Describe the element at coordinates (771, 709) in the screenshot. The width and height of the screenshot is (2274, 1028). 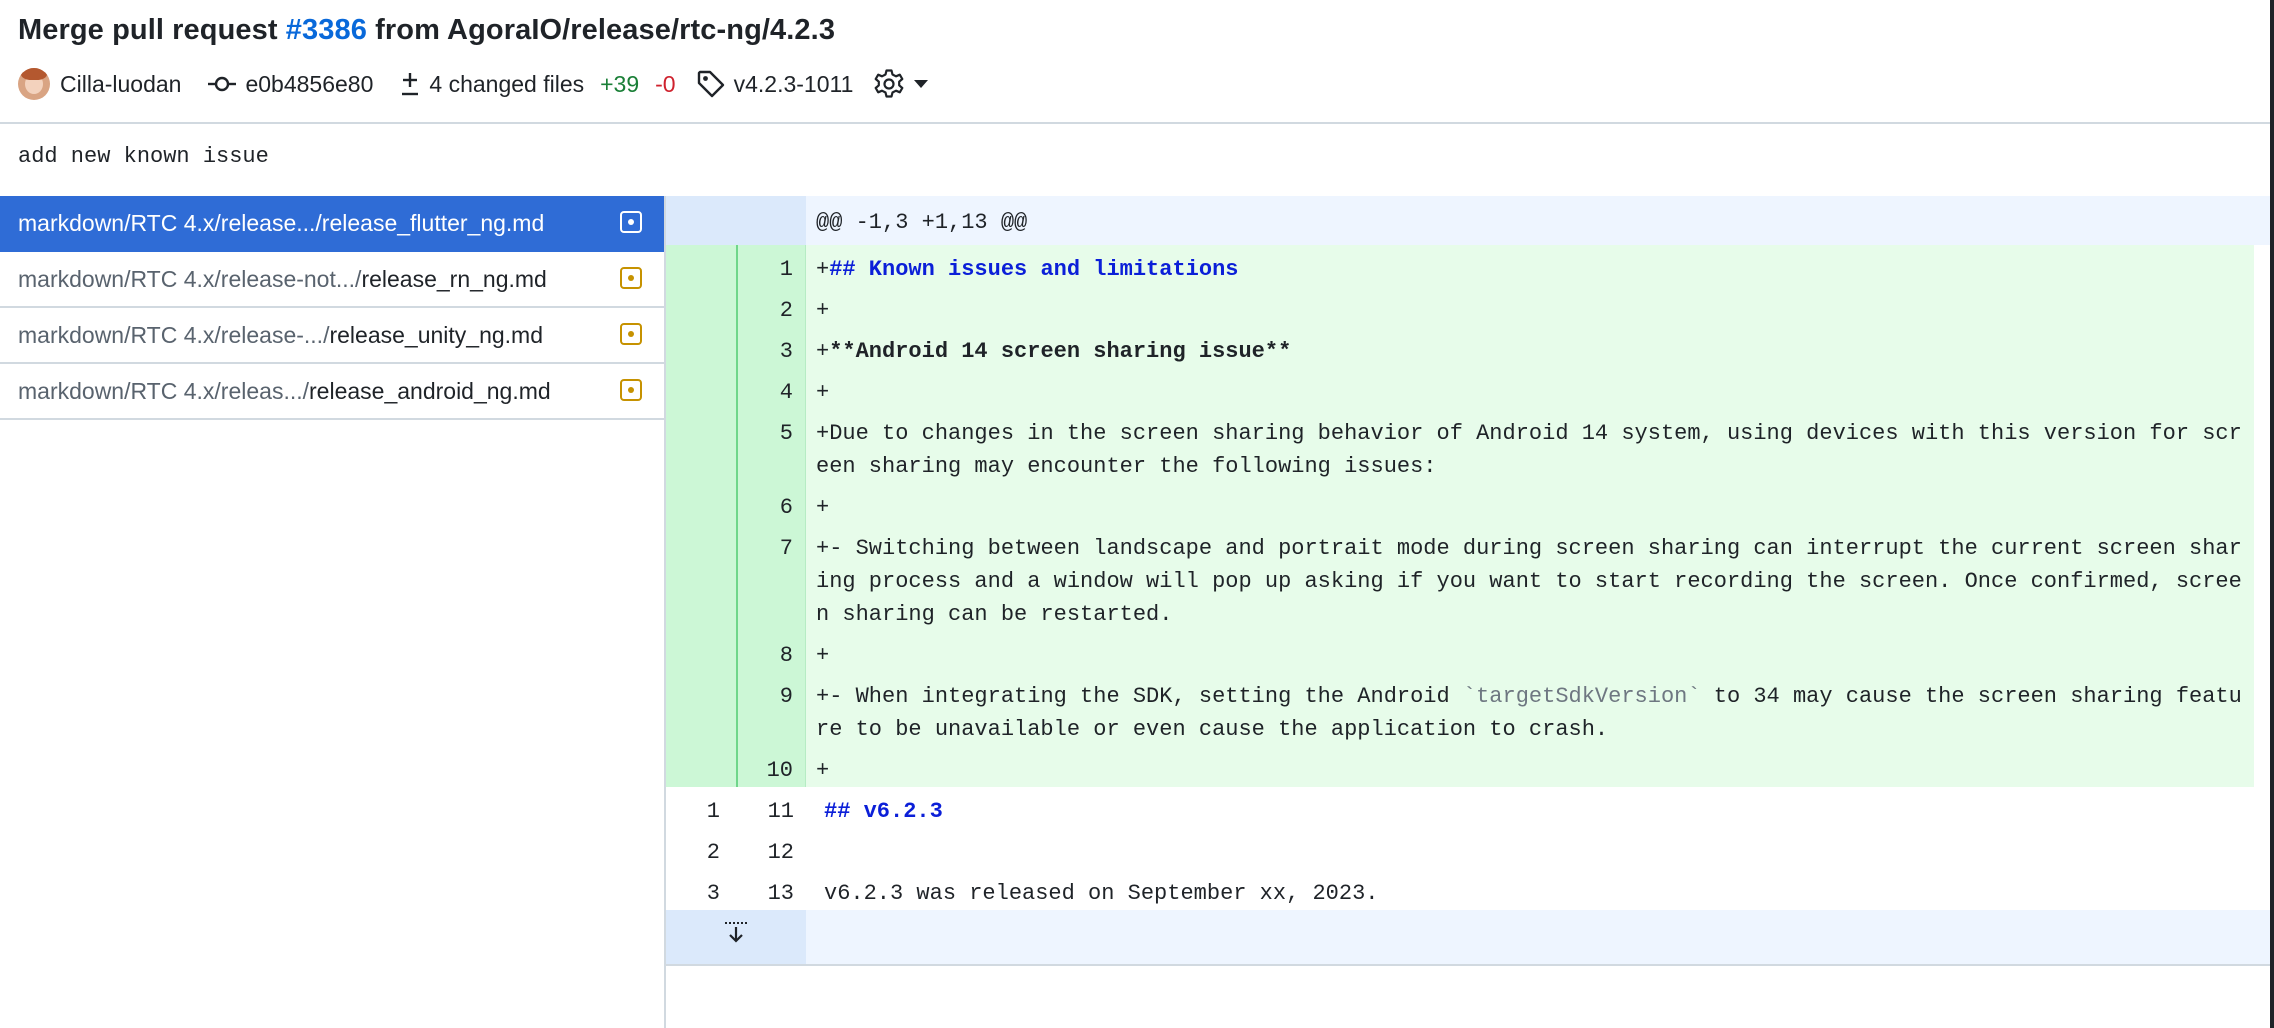
I see `new-line-number: 9` at that location.